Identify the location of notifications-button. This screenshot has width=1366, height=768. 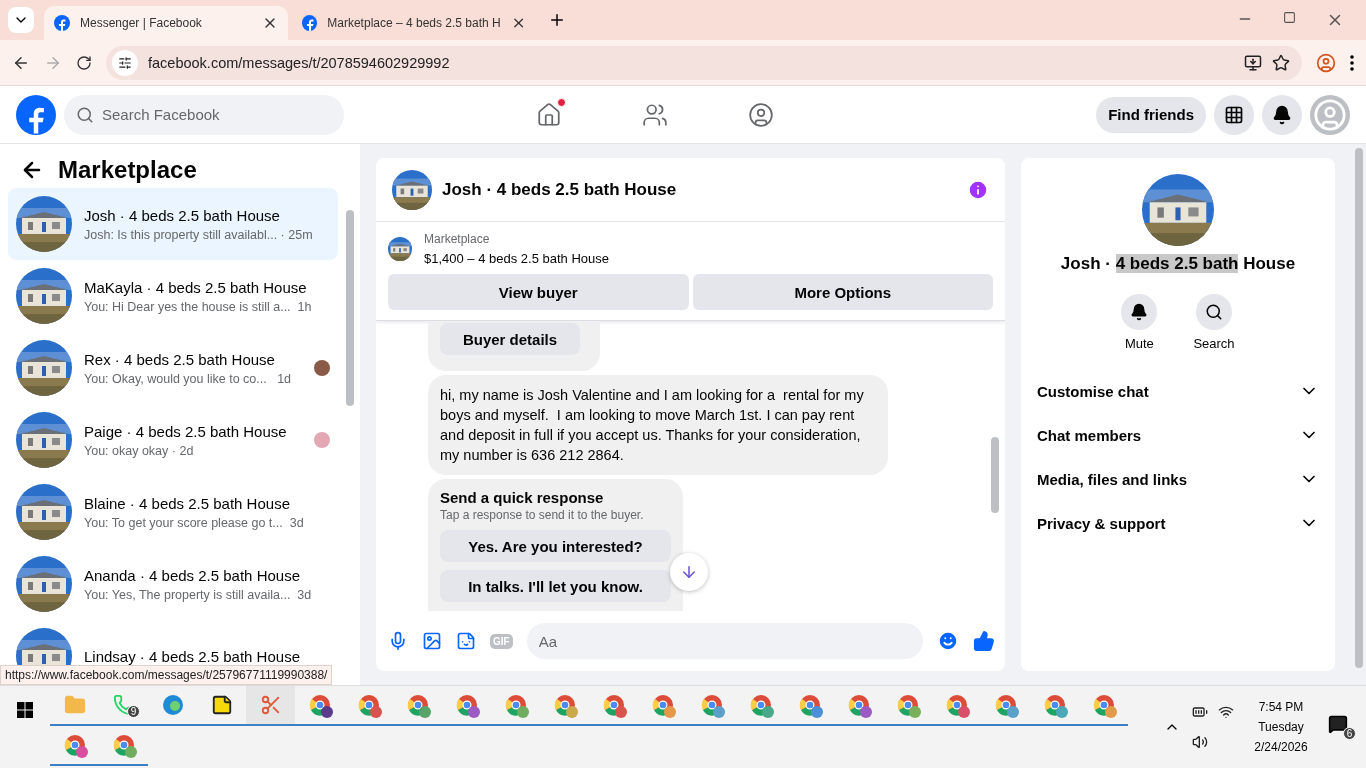
(1282, 114).